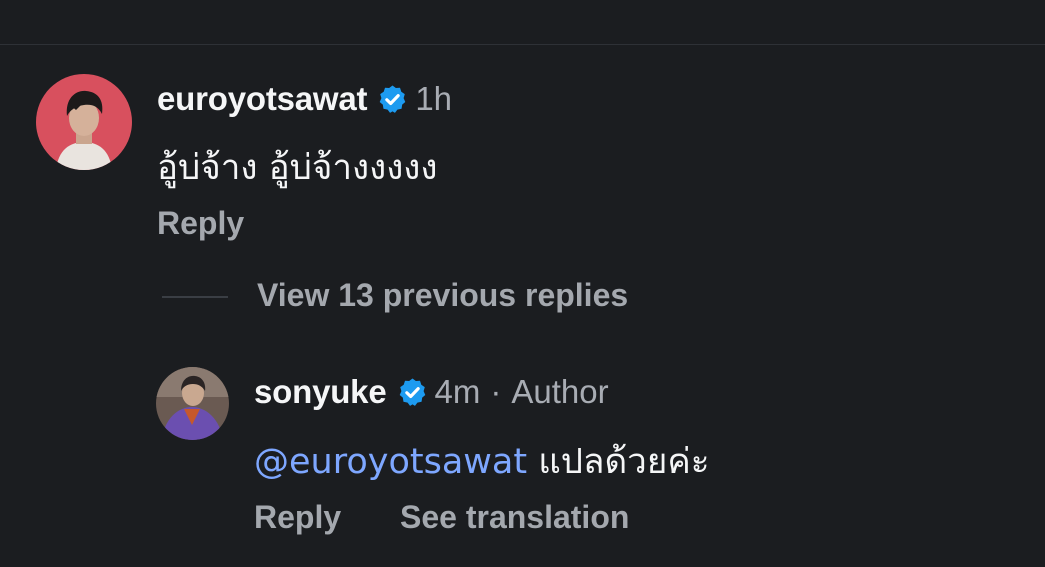 This screenshot has width=1045, height=567. Describe the element at coordinates (434, 98) in the screenshot. I see `comment-time: 1h` at that location.